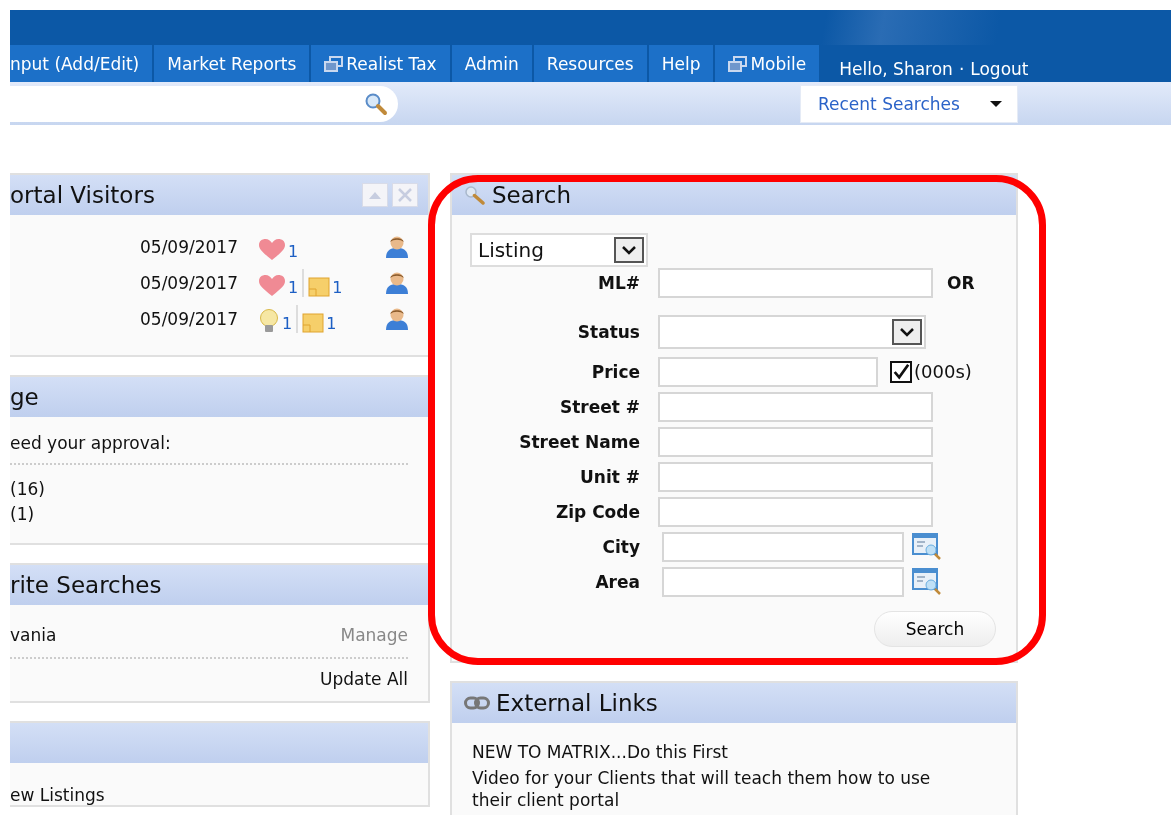  What do you see at coordinates (559, 250) in the screenshot?
I see `search-type-dropdown: Listing` at bounding box center [559, 250].